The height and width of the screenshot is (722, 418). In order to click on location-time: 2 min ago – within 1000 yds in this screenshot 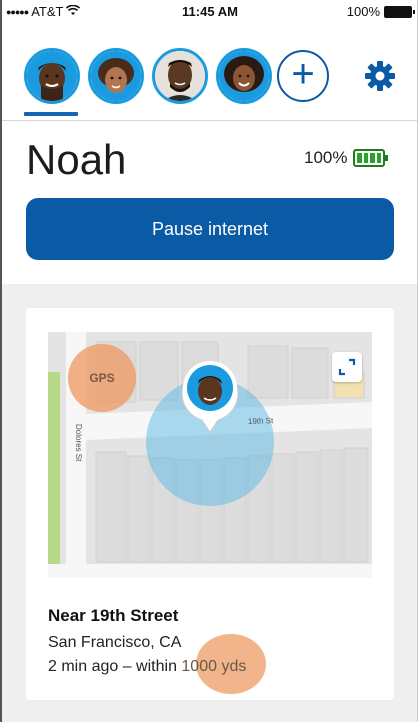, I will do `click(147, 667)`.